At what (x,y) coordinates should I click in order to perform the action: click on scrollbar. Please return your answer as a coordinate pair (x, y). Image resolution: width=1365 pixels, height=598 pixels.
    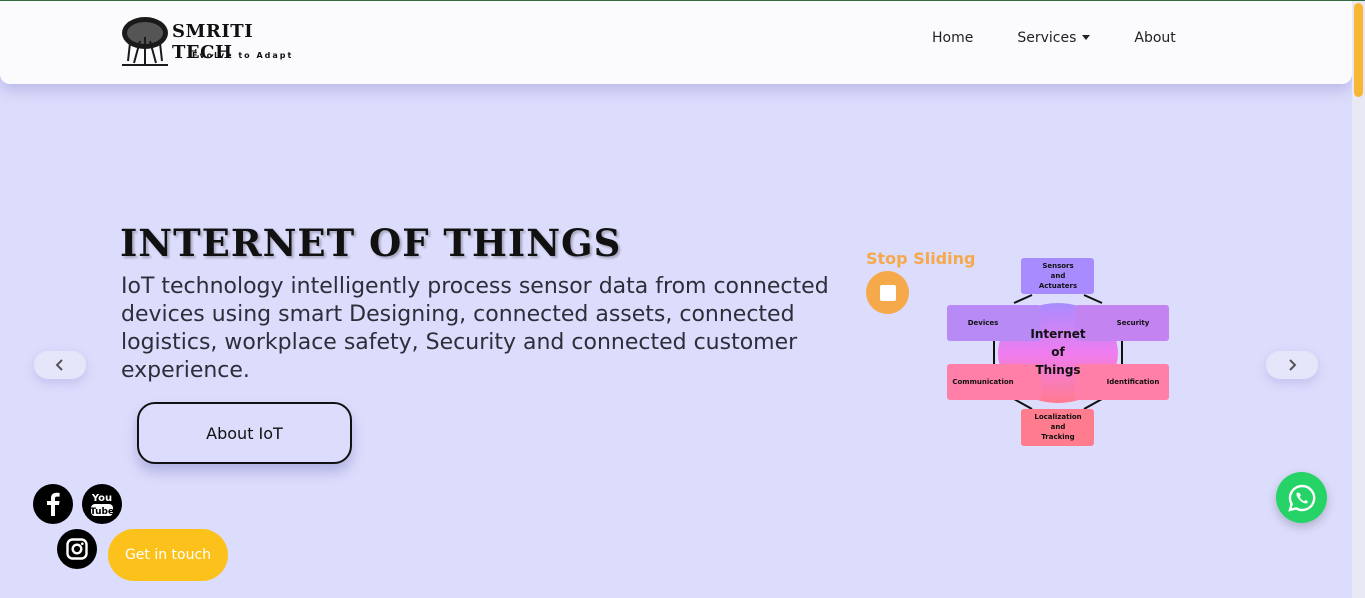
    Looking at the image, I should click on (1358, 299).